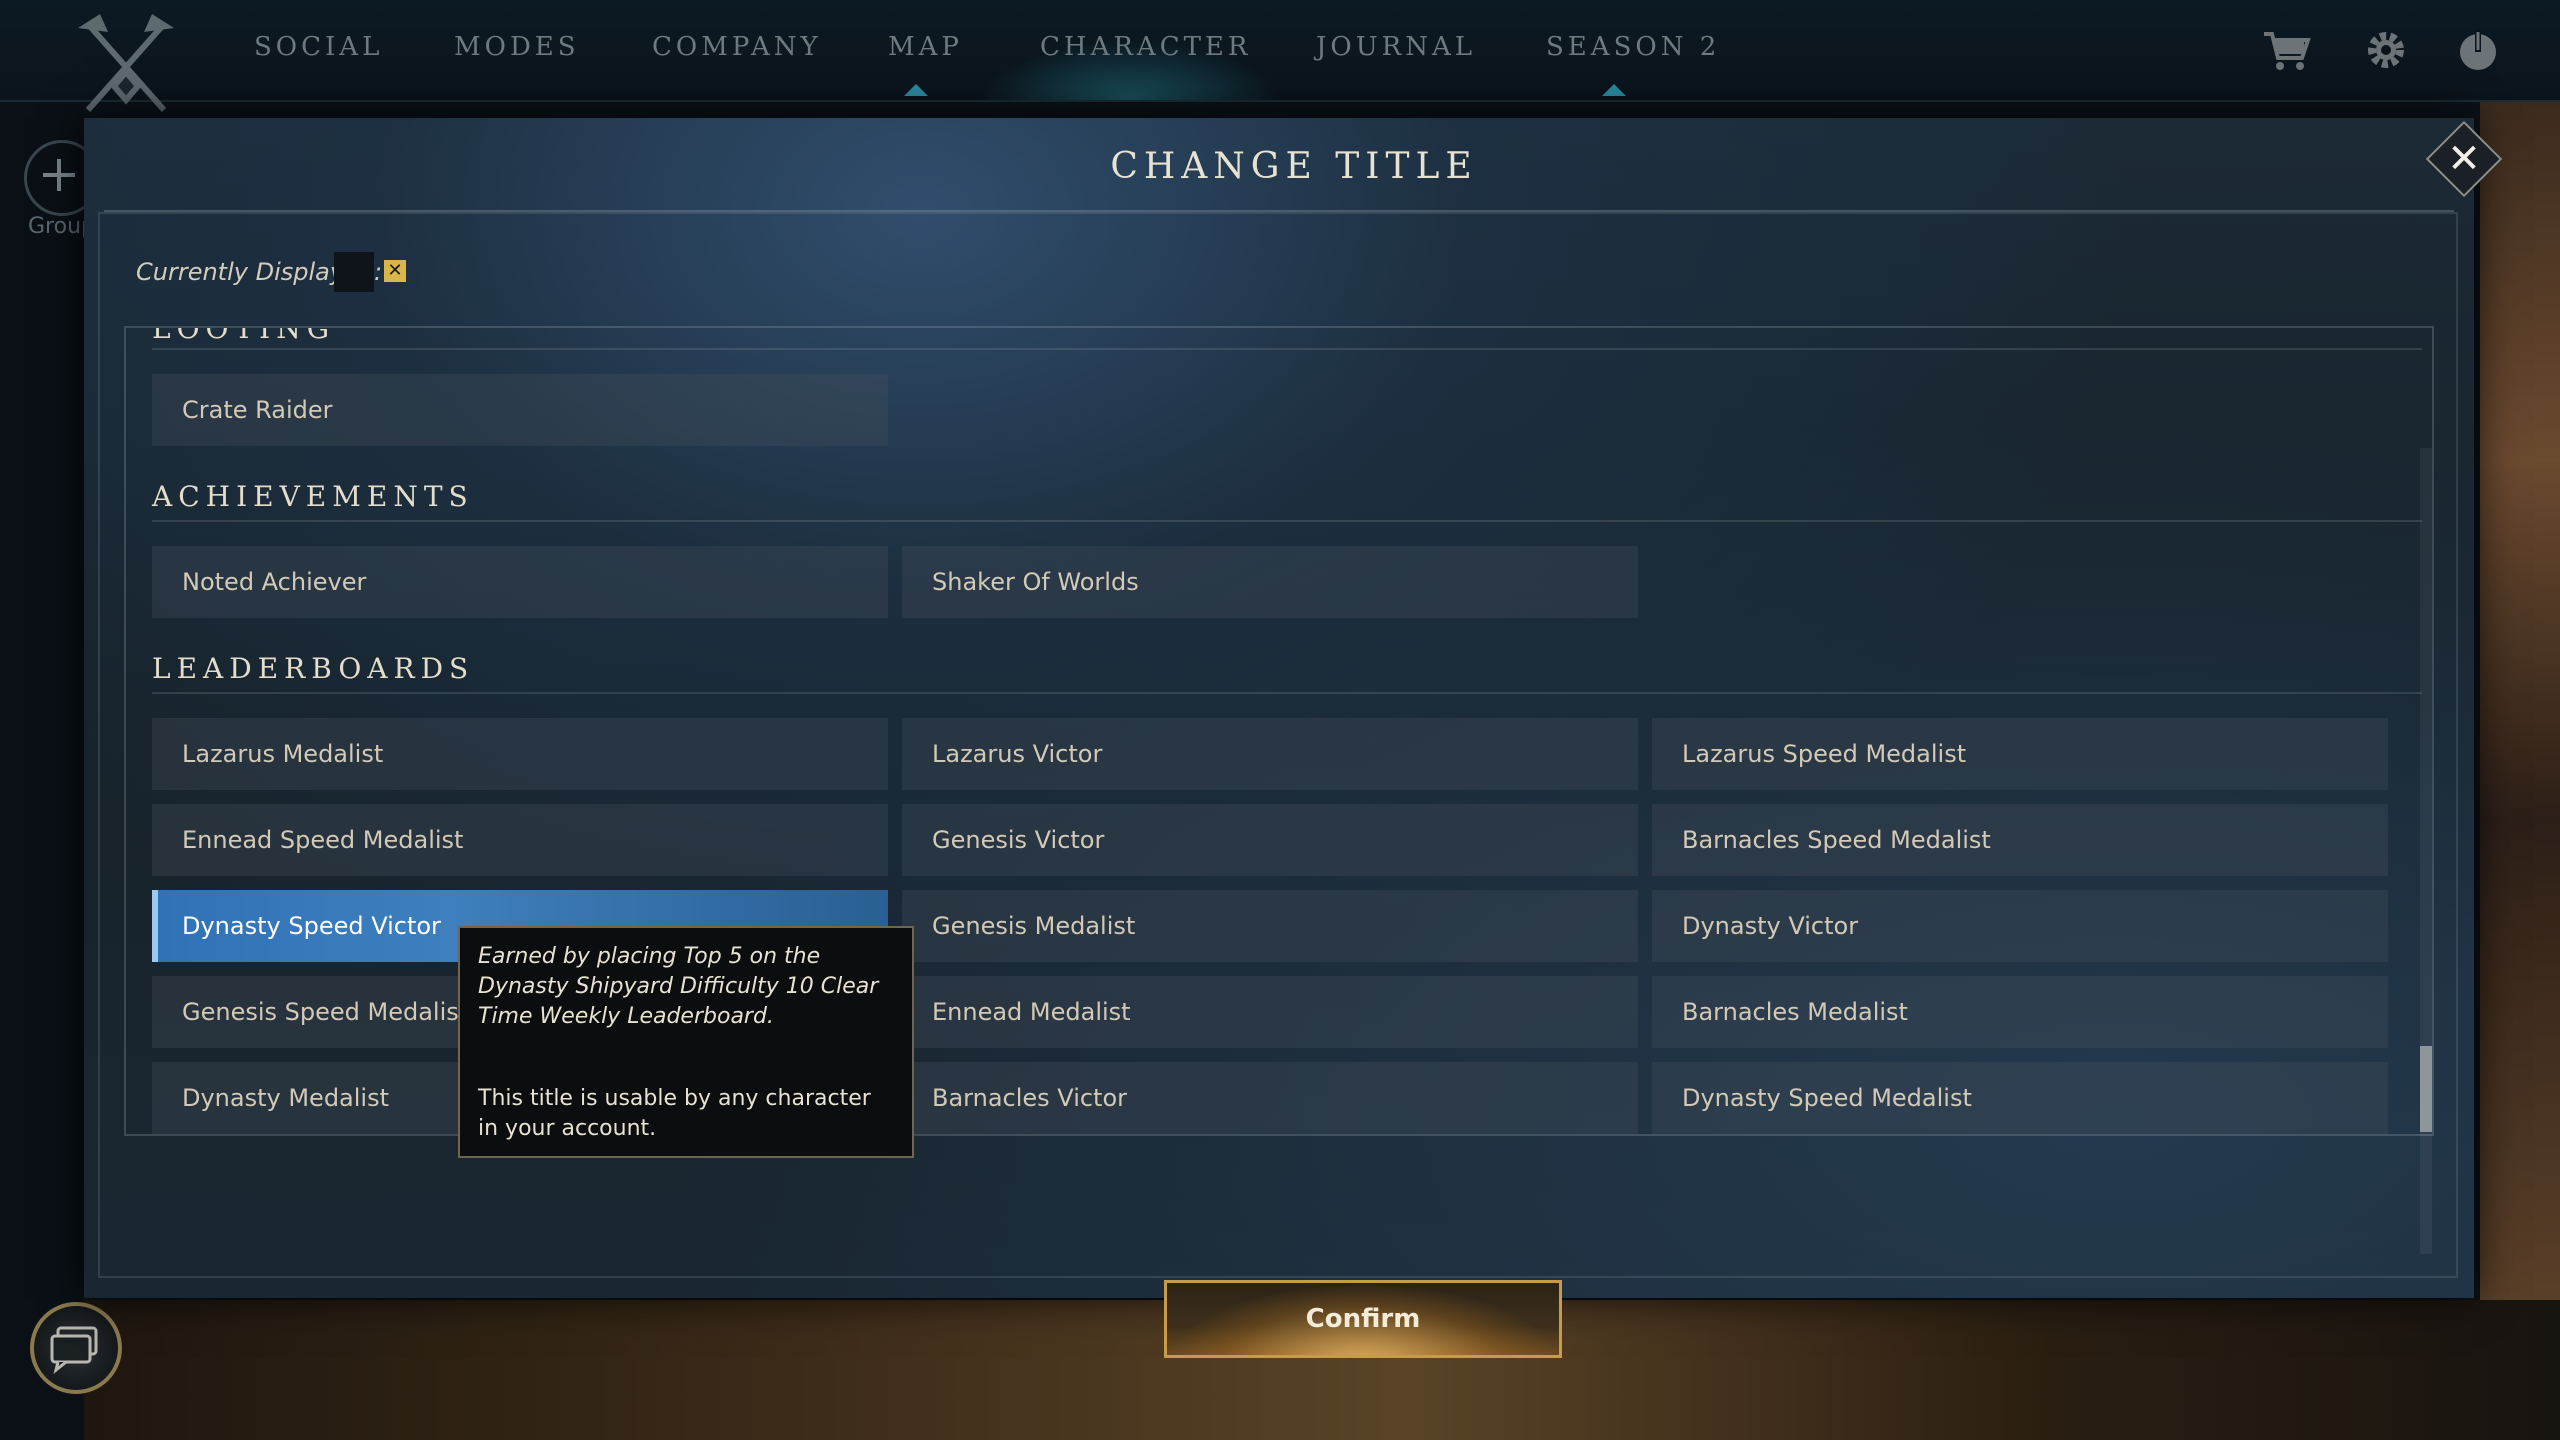  I want to click on nav-social: SOCIAL, so click(318, 52).